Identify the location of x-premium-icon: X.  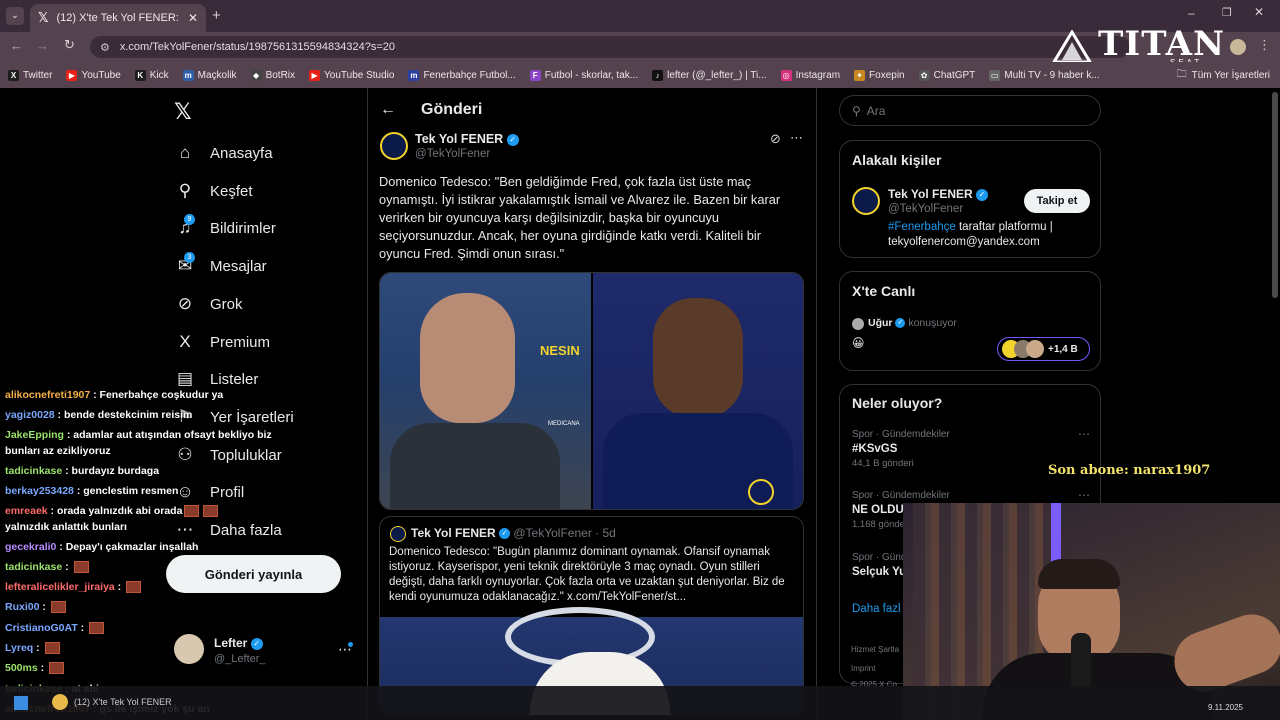
(185, 341).